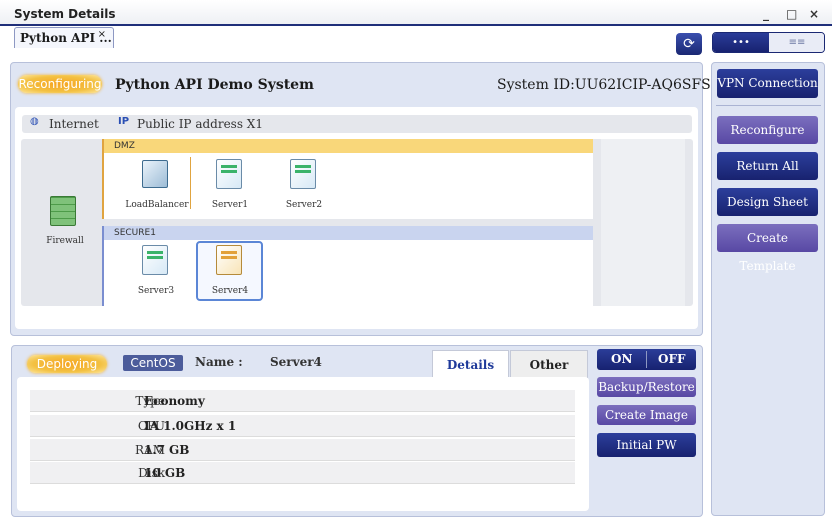 This screenshot has width=832, height=525. I want to click on create-image-button: Create Image, so click(646, 415).